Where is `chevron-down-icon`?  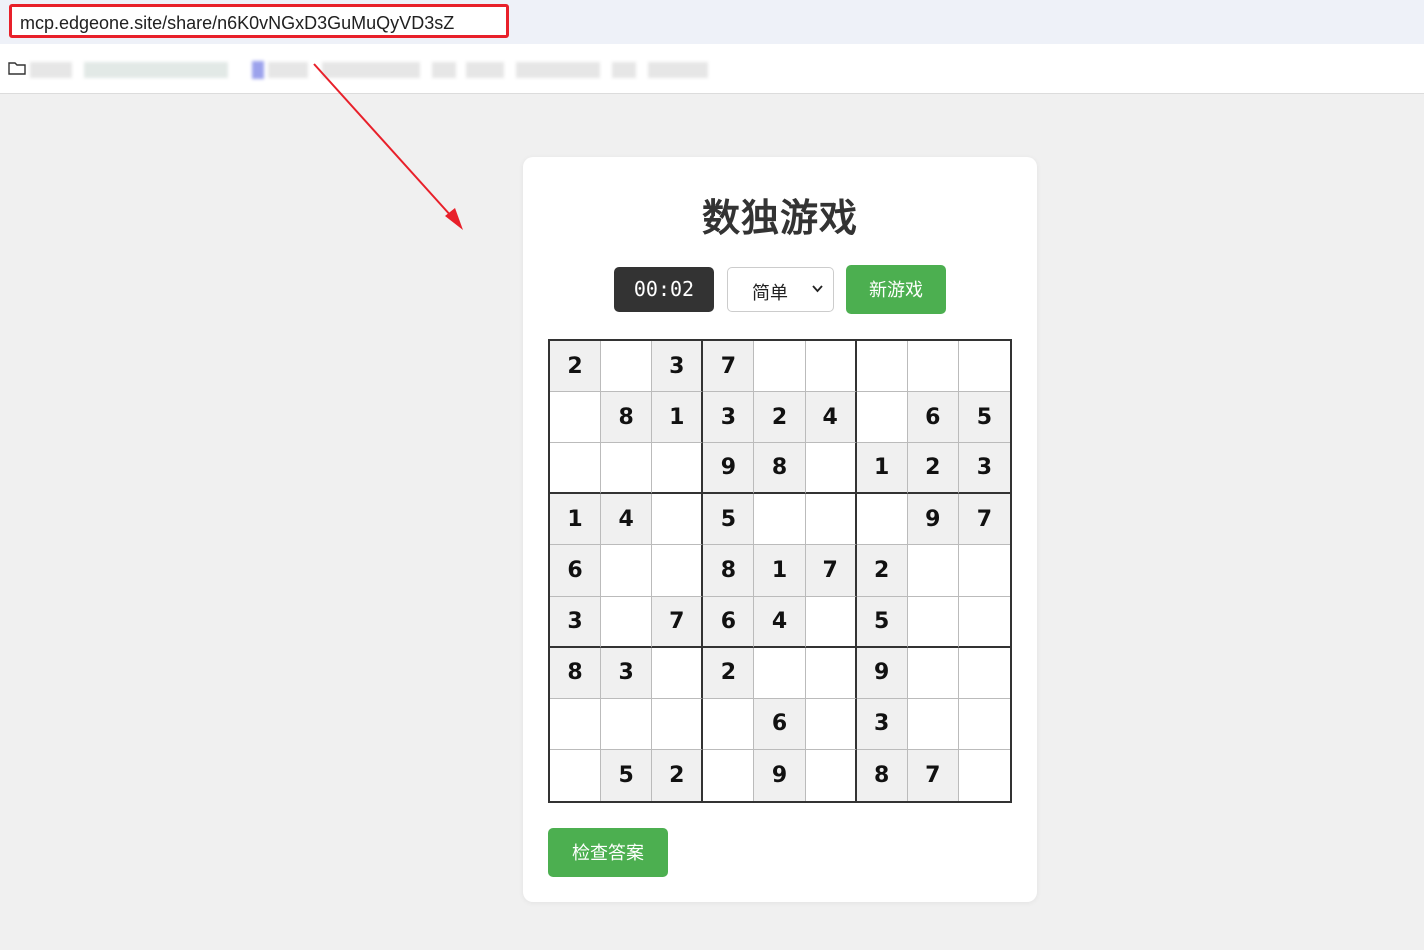
chevron-down-icon is located at coordinates (817, 289).